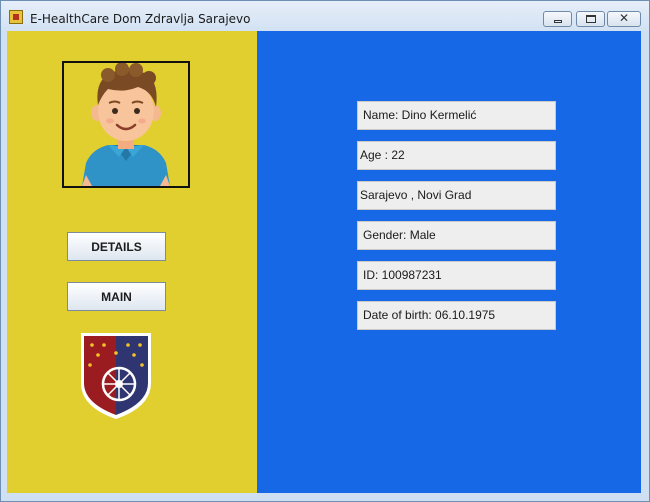 The width and height of the screenshot is (650, 502). Describe the element at coordinates (325, 16) in the screenshot. I see `title-bar: E-HealthCare Dom Zdravlja Sarajevo ✕` at that location.